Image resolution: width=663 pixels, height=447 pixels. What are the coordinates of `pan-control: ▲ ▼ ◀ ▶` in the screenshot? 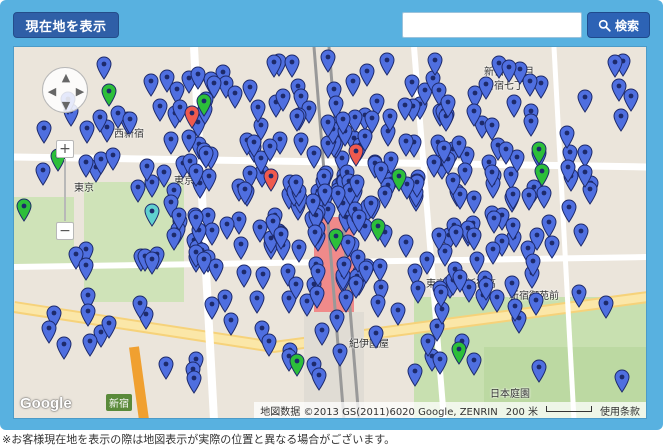 It's located at (65, 90).